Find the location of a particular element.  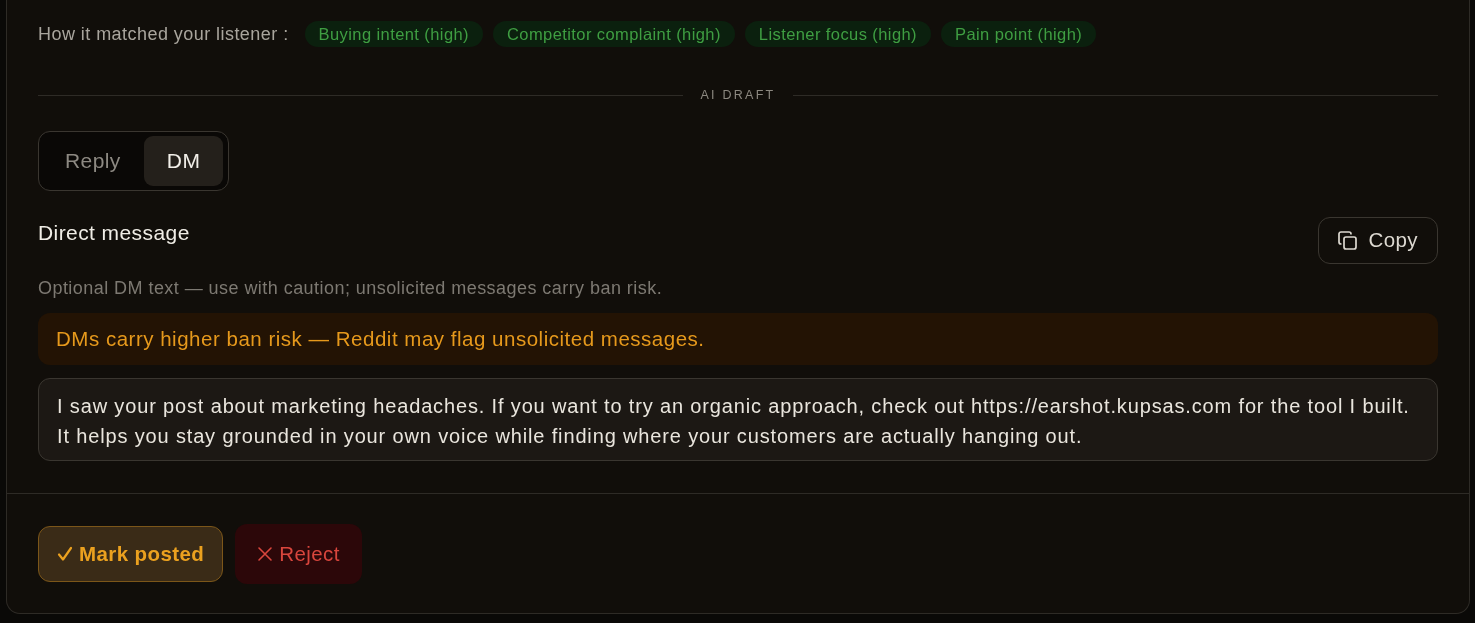

close-icon is located at coordinates (265, 554).